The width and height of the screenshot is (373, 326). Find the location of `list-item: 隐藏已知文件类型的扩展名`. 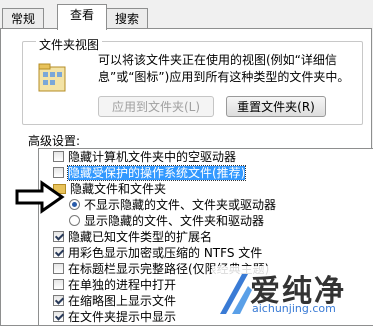

list-item: 隐藏已知文件类型的扩展名 is located at coordinates (125, 237).